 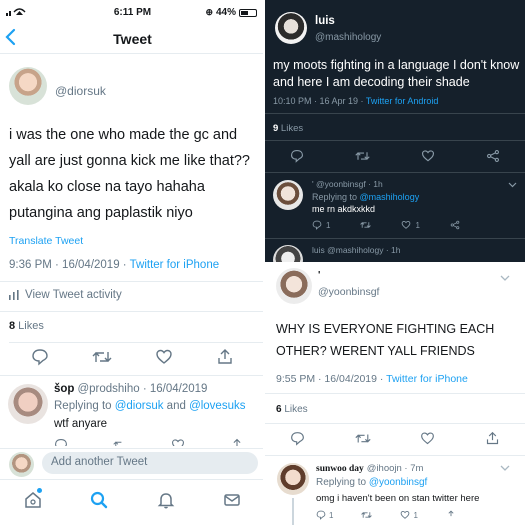 I want to click on status-bar: 6:11 PM ⊕ 44%, so click(x=132, y=12).